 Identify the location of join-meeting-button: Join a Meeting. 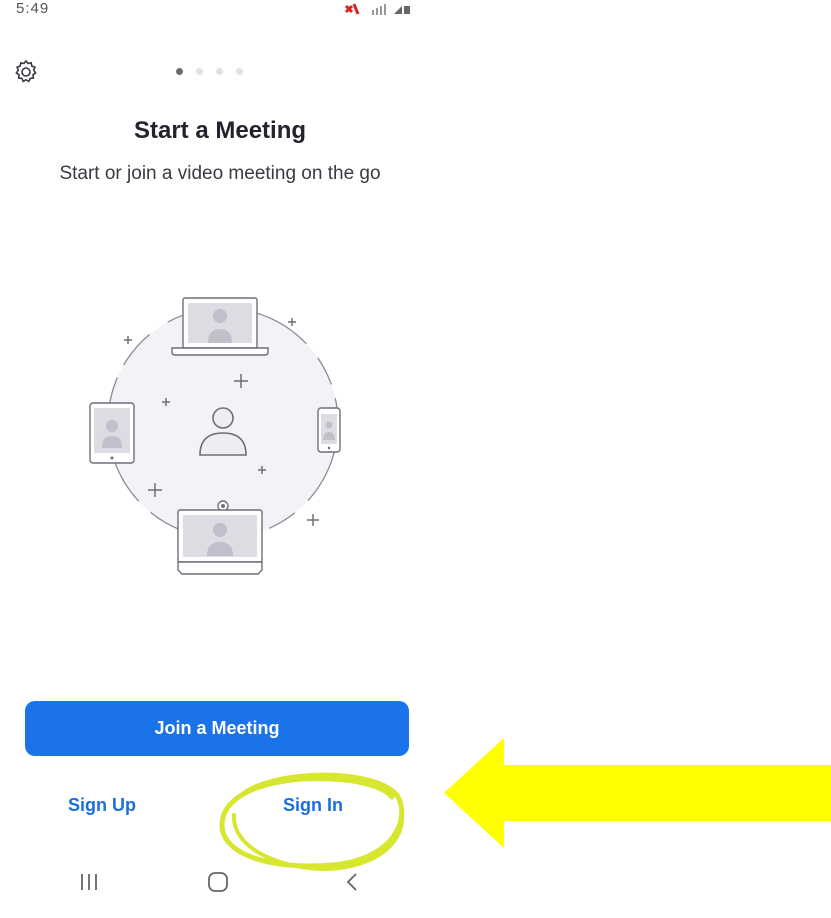
(217, 728).